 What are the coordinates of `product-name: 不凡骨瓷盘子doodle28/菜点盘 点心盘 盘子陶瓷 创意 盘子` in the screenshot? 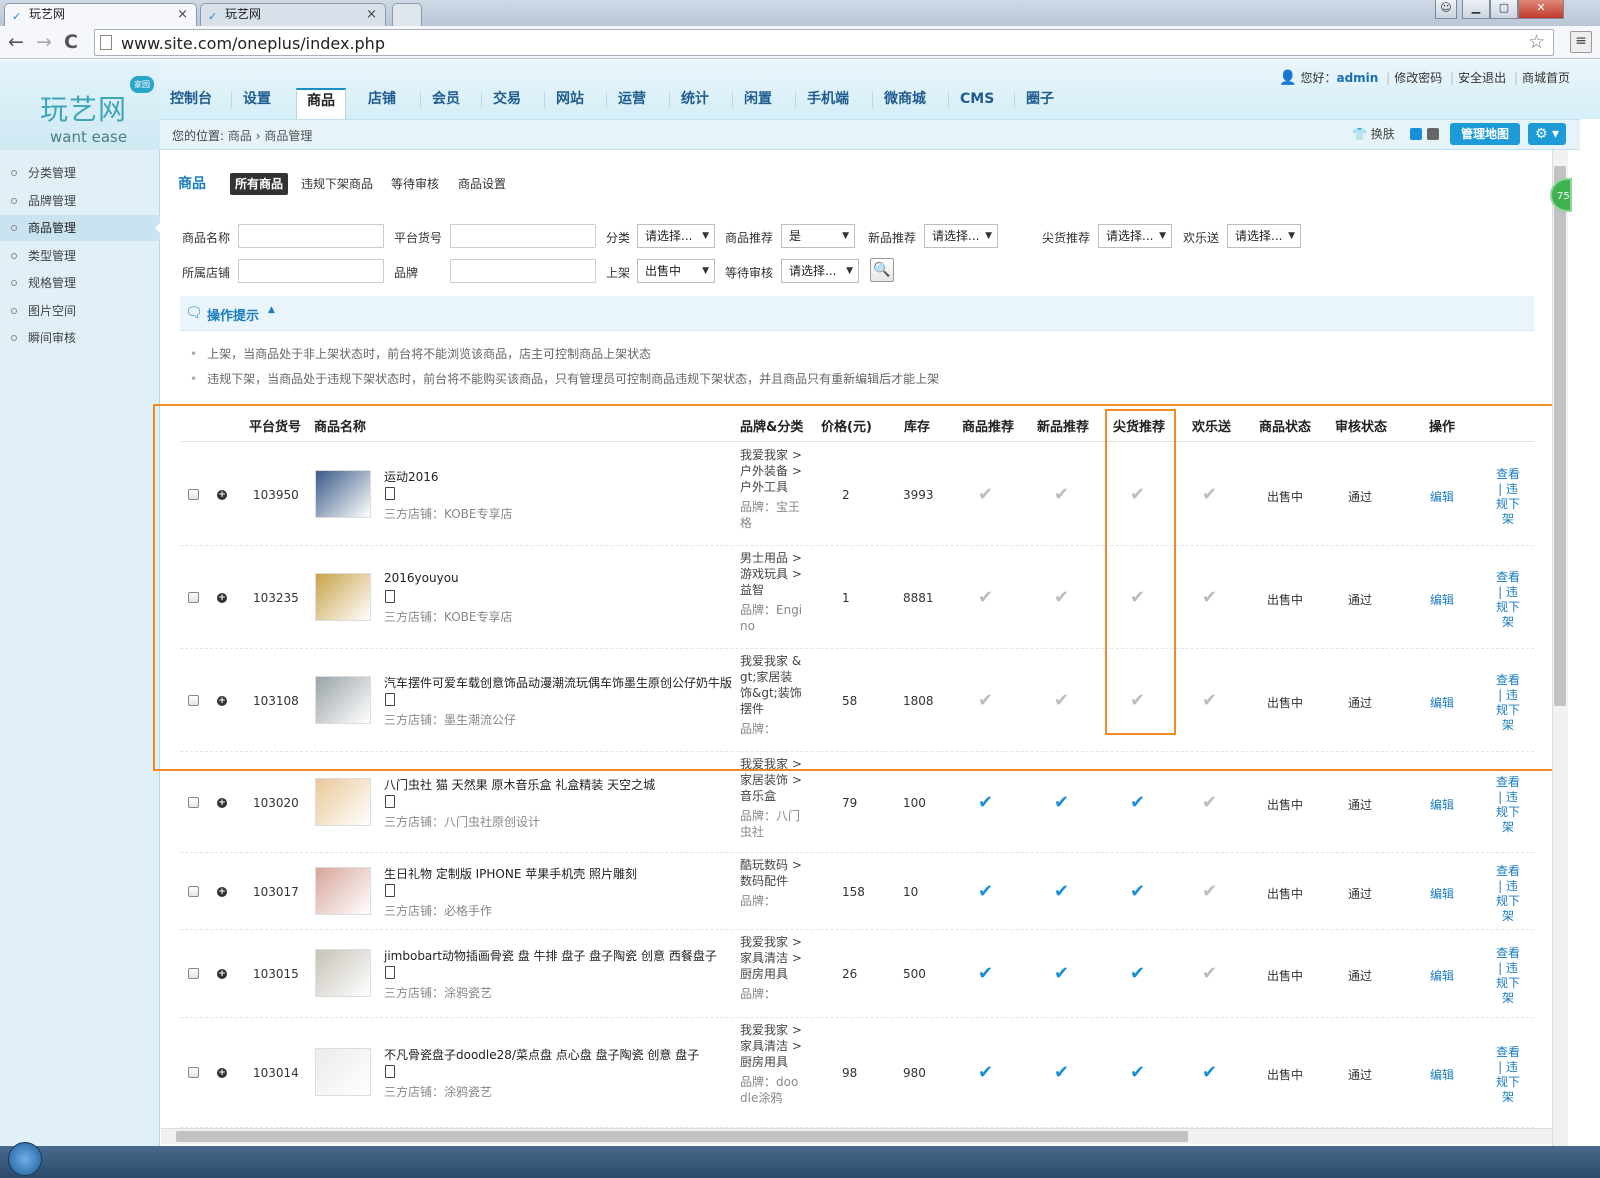 It's located at (541, 1054).